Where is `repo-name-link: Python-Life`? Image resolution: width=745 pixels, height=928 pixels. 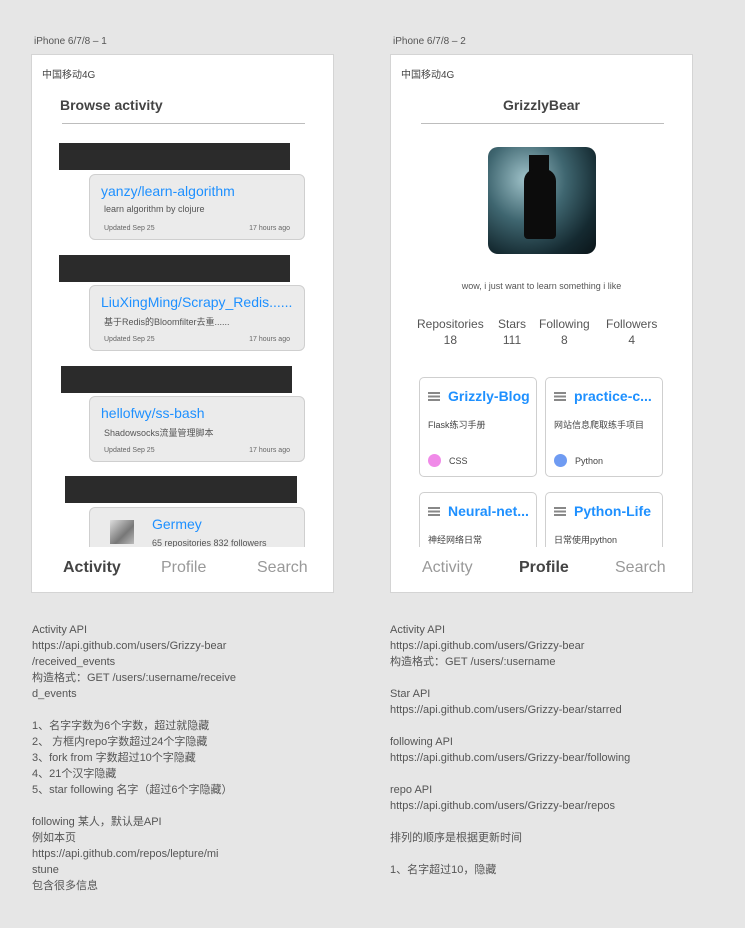
repo-name-link: Python-Life is located at coordinates (617, 511).